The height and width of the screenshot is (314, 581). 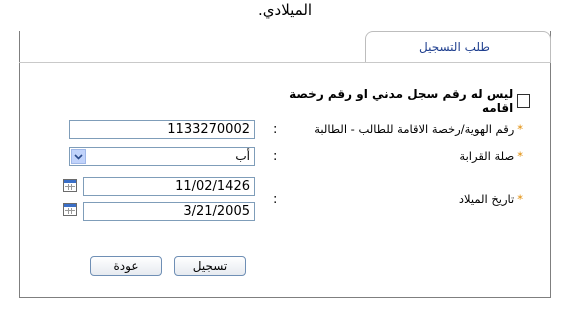 I want to click on relation-label-wrap: *صلة القرابة, so click(x=491, y=156).